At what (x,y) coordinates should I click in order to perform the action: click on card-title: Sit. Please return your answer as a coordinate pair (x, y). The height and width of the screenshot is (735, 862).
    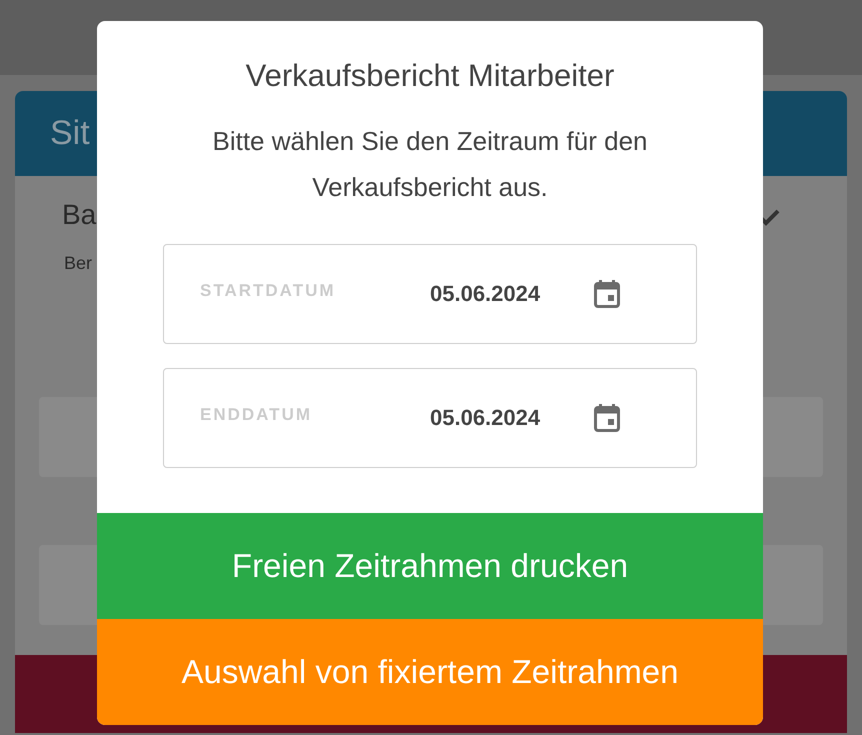
    Looking at the image, I should click on (70, 133).